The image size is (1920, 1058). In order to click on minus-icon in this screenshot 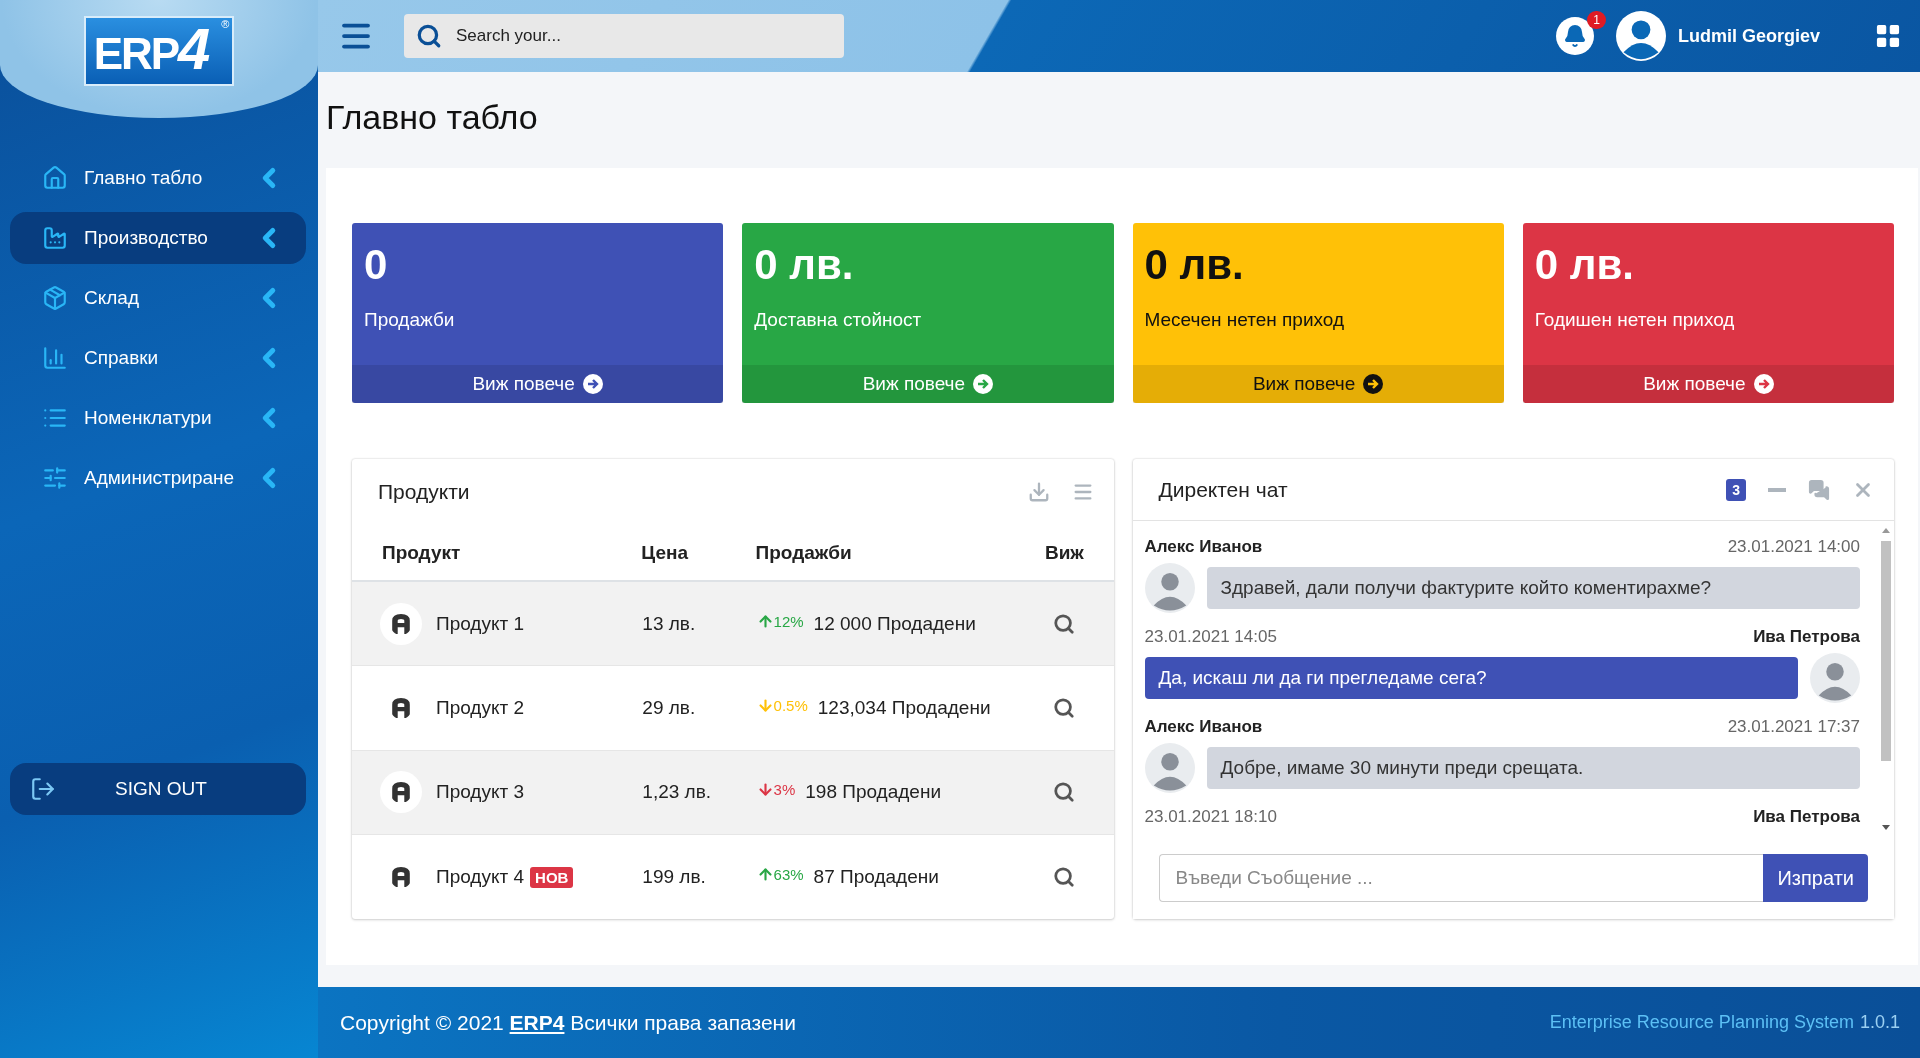, I will do `click(1777, 489)`.